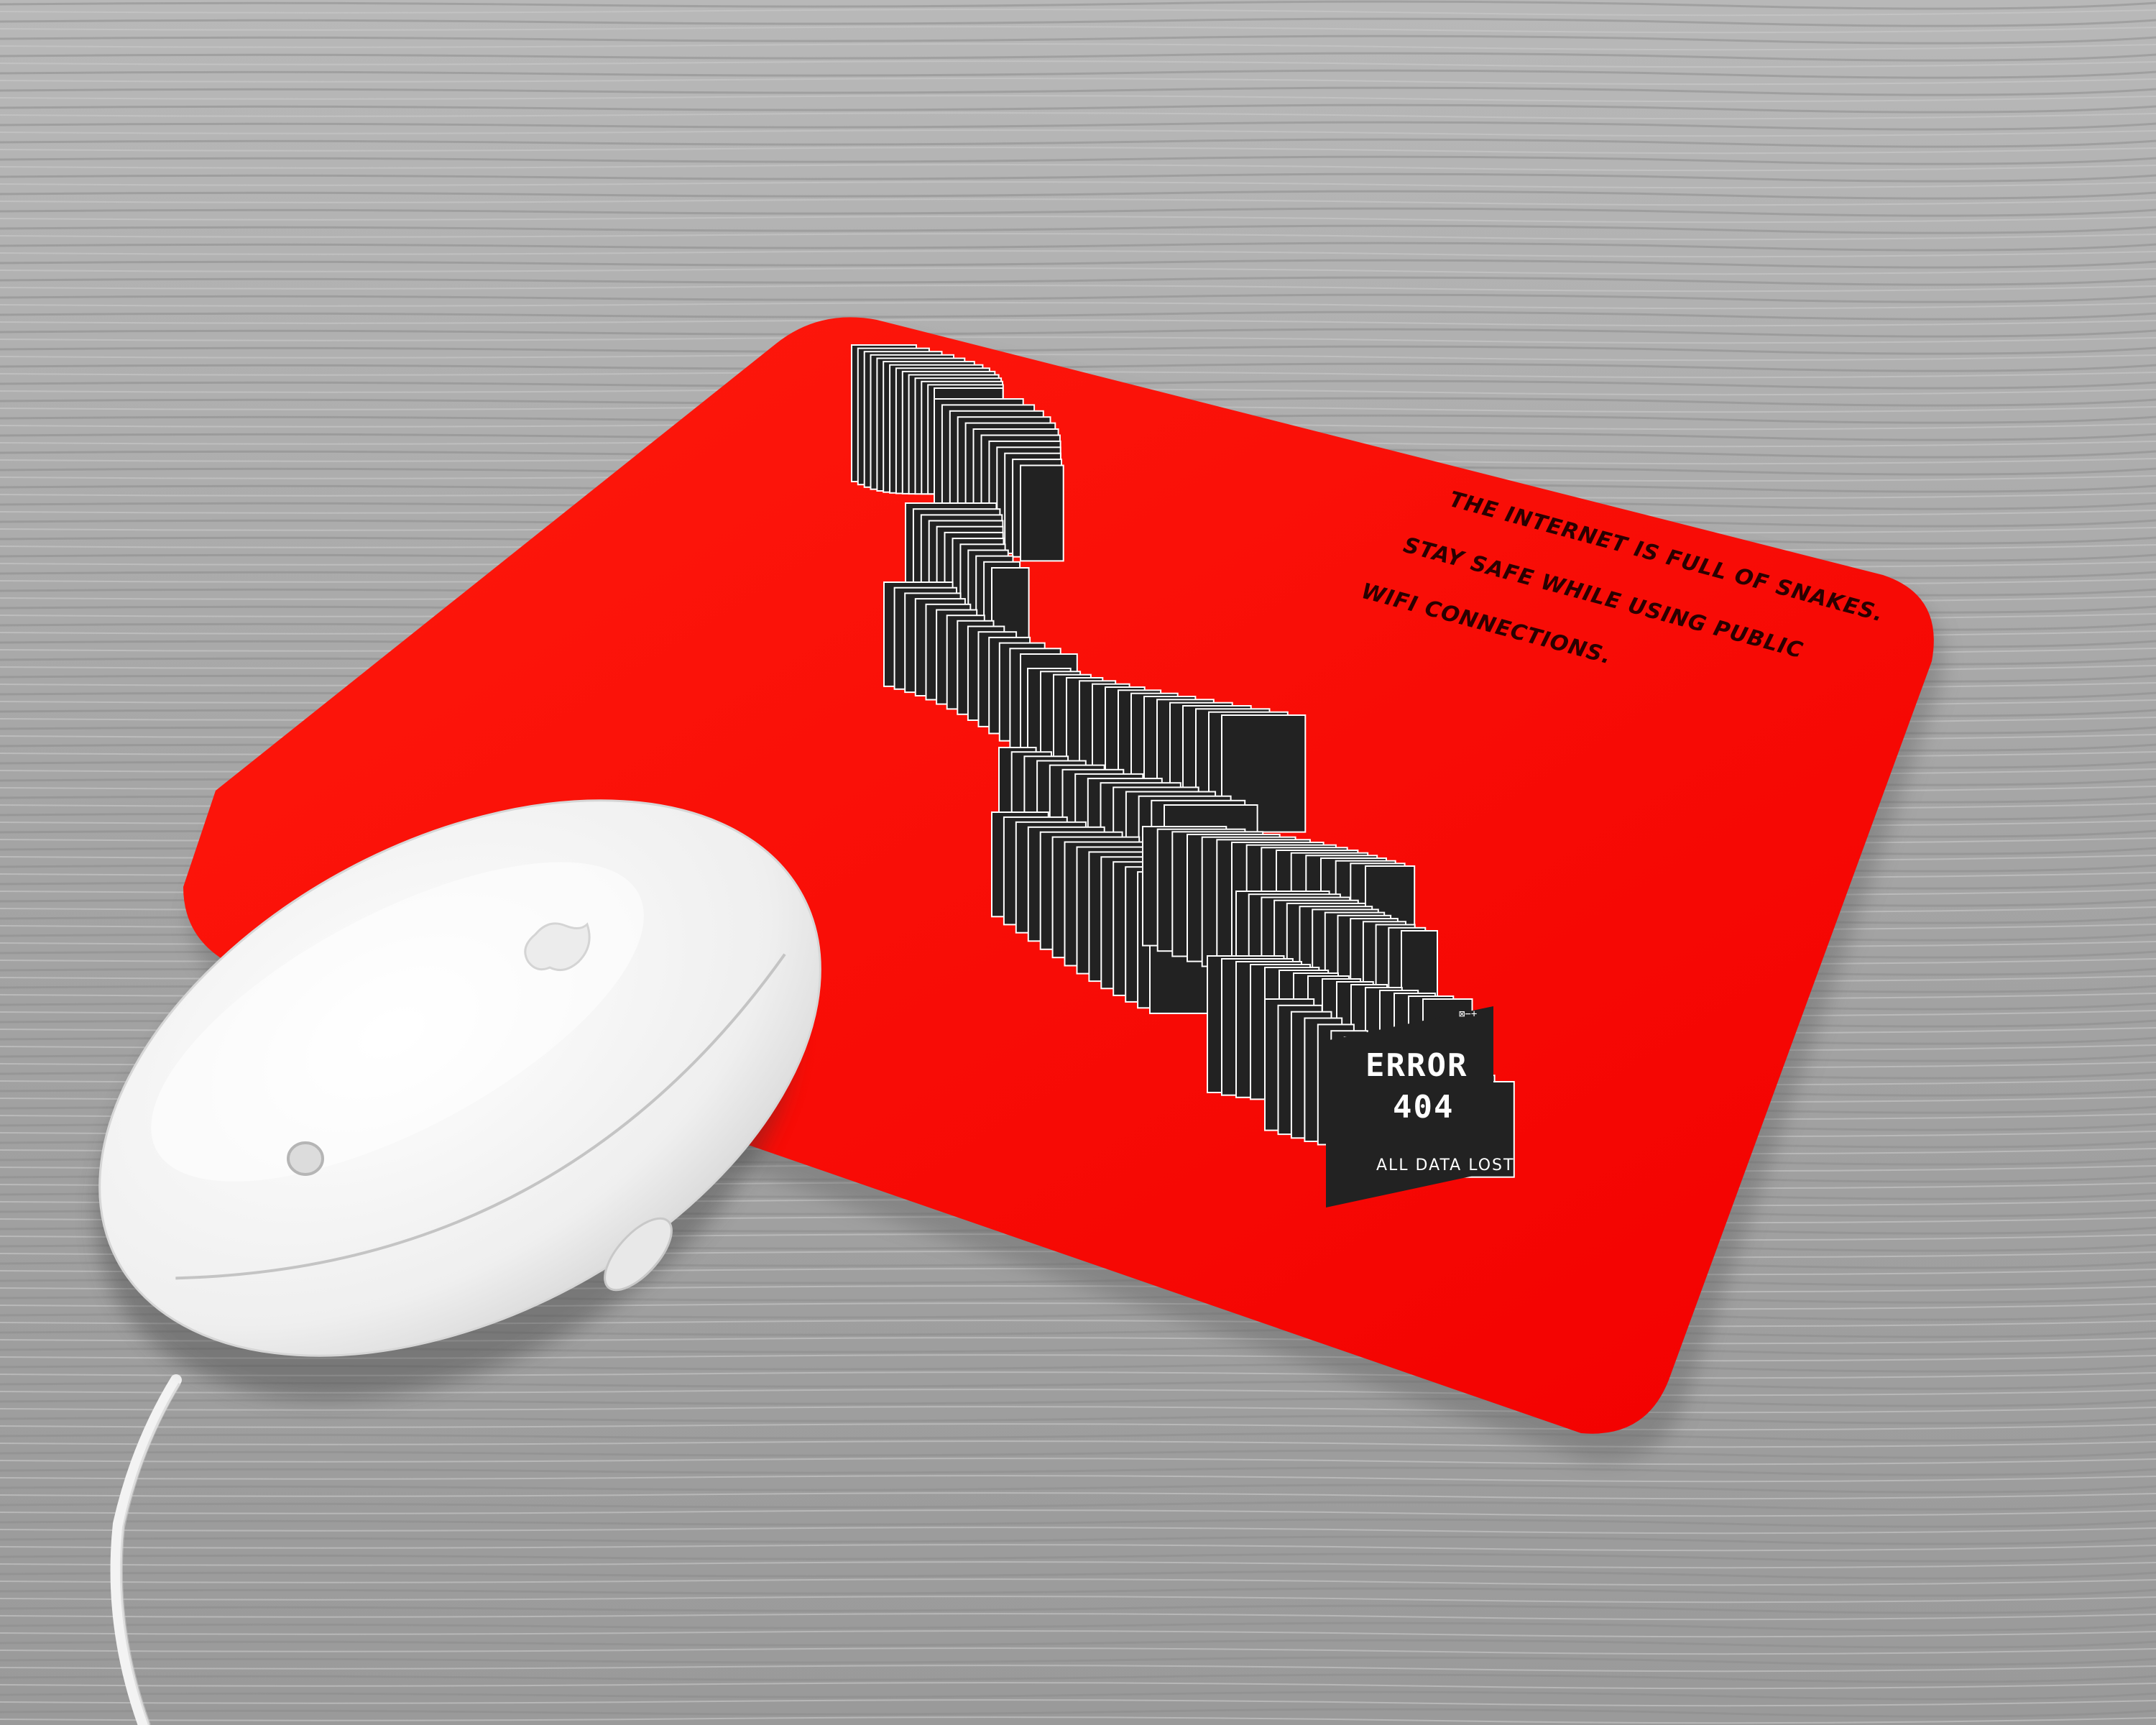  What do you see at coordinates (1416, 1065) in the screenshot?
I see `error-title-line-1: ERROR` at bounding box center [1416, 1065].